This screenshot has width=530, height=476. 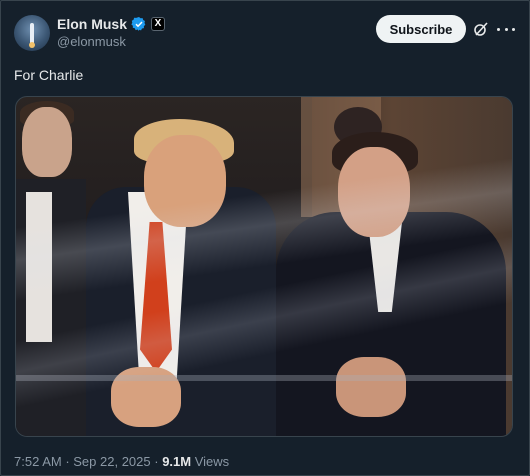 I want to click on views-label: Views, so click(x=210, y=461).